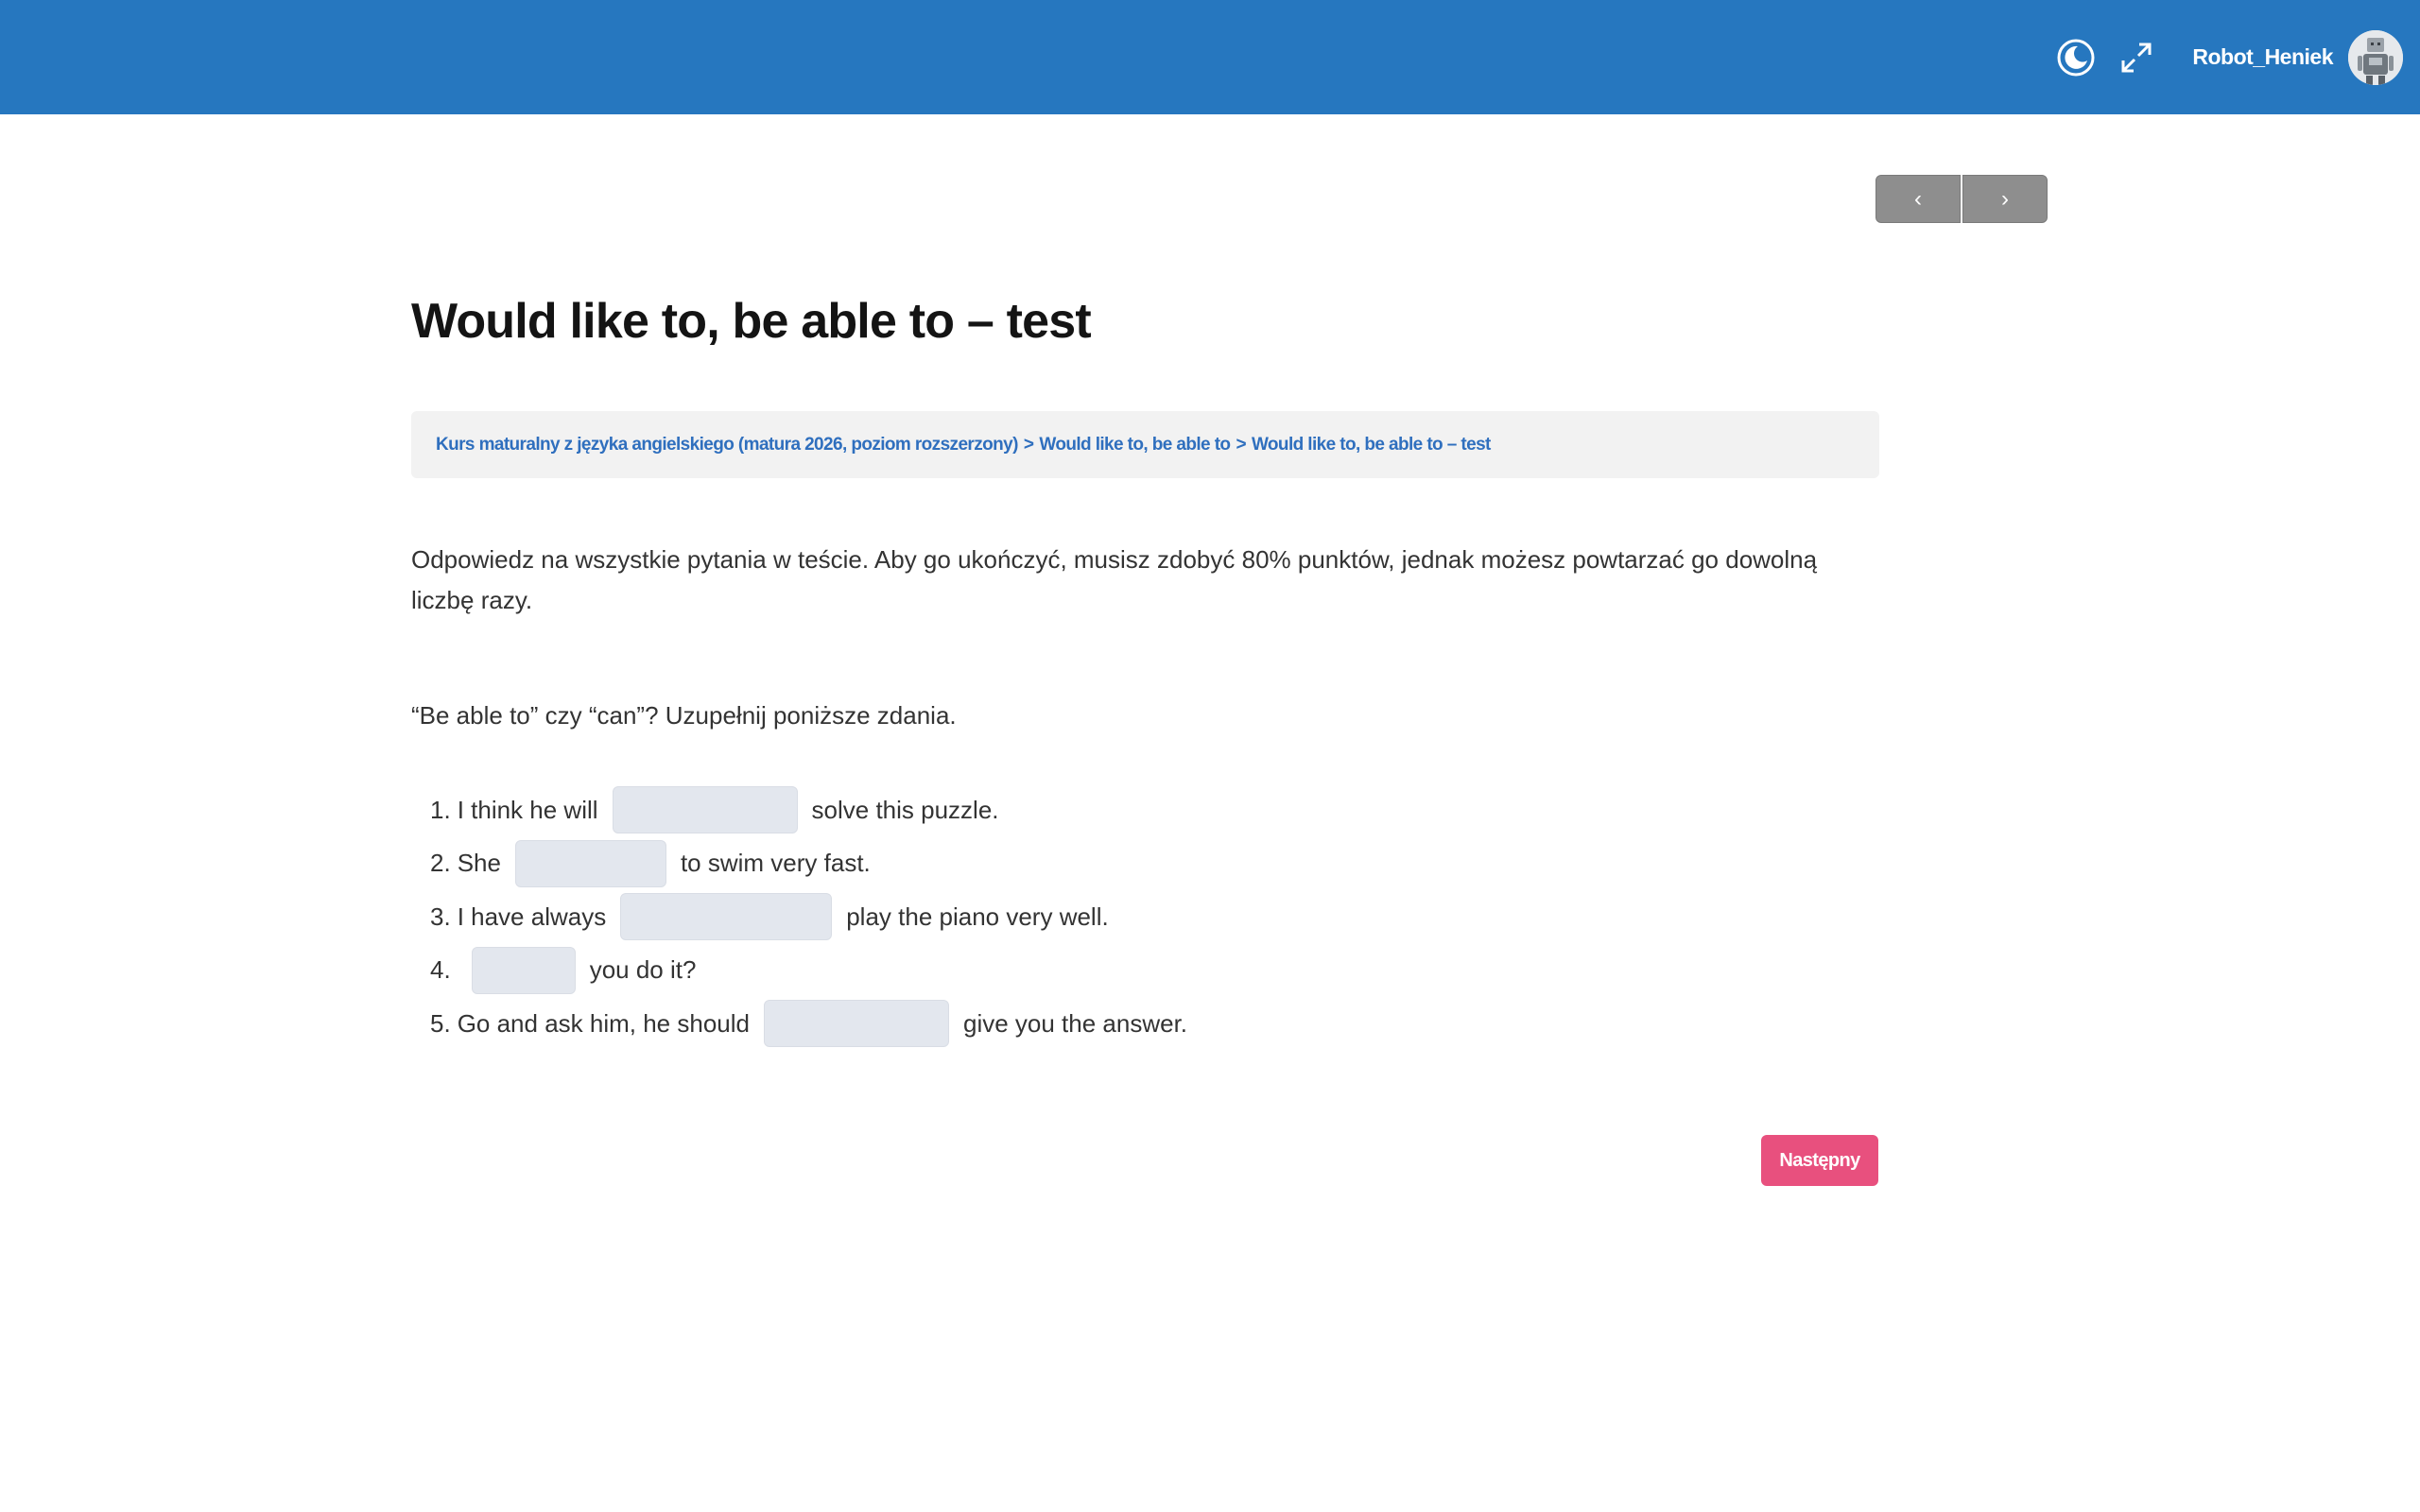 The image size is (2420, 1512). What do you see at coordinates (603, 1023) in the screenshot?
I see `sentence-start: Go and ask him, he should` at bounding box center [603, 1023].